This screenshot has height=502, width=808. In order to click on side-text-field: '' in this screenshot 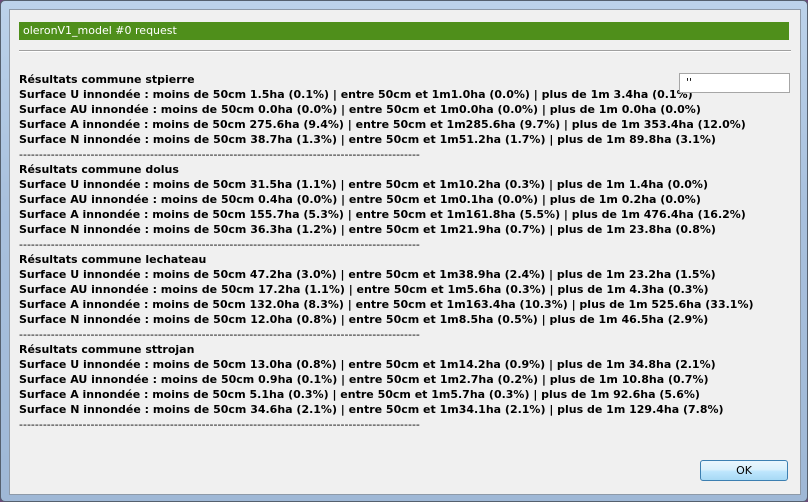, I will do `click(734, 83)`.